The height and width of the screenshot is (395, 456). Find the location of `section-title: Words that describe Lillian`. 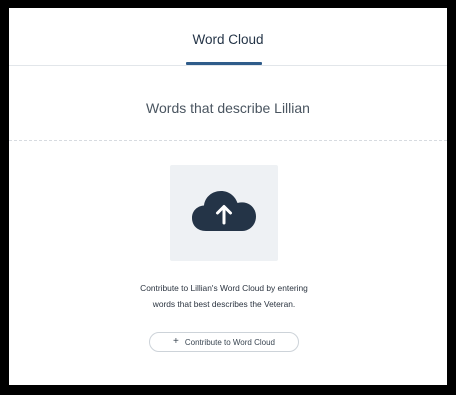

section-title: Words that describe Lillian is located at coordinates (228, 108).